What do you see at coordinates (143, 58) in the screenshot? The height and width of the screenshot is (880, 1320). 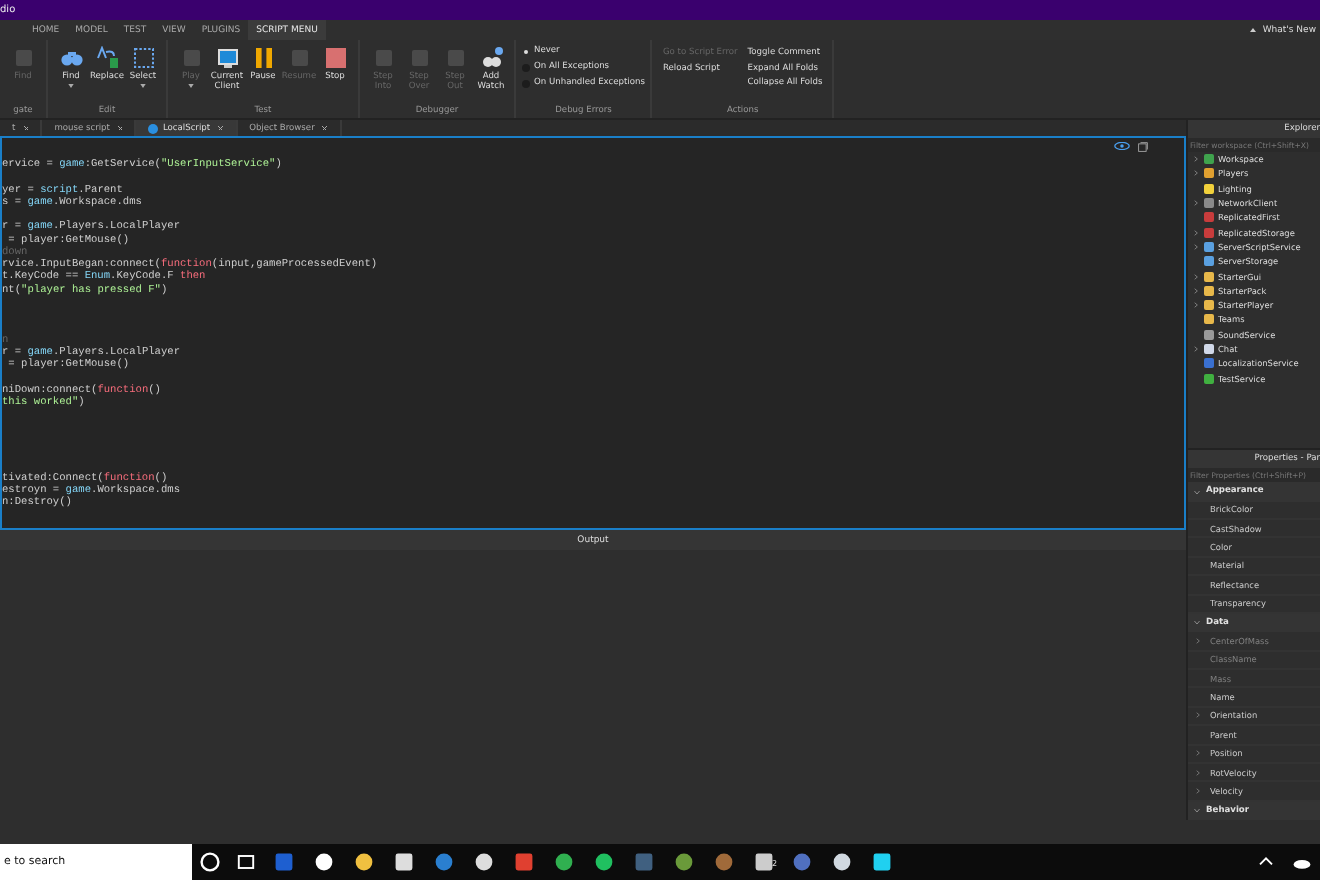 I see `selection-icon` at bounding box center [143, 58].